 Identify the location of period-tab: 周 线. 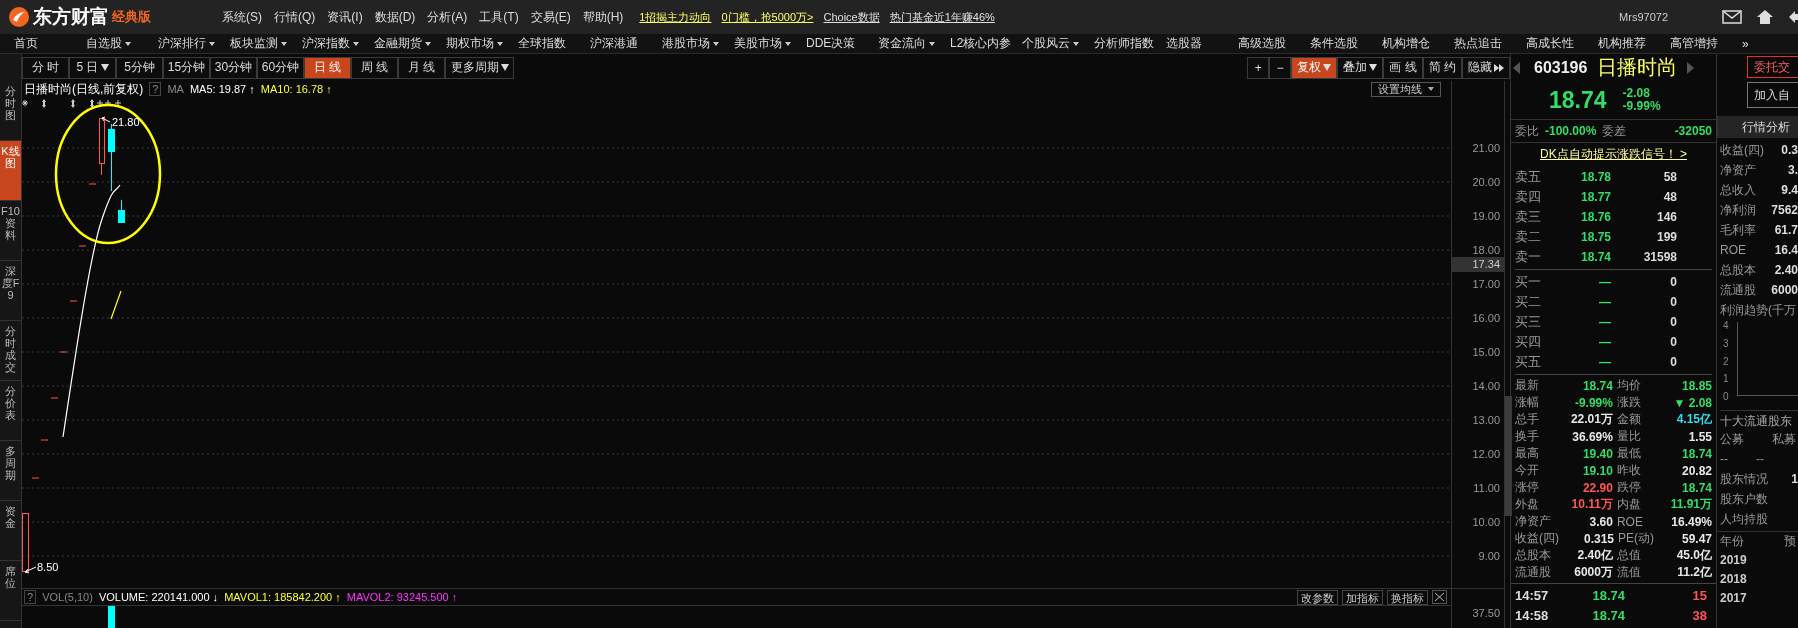
(374, 67).